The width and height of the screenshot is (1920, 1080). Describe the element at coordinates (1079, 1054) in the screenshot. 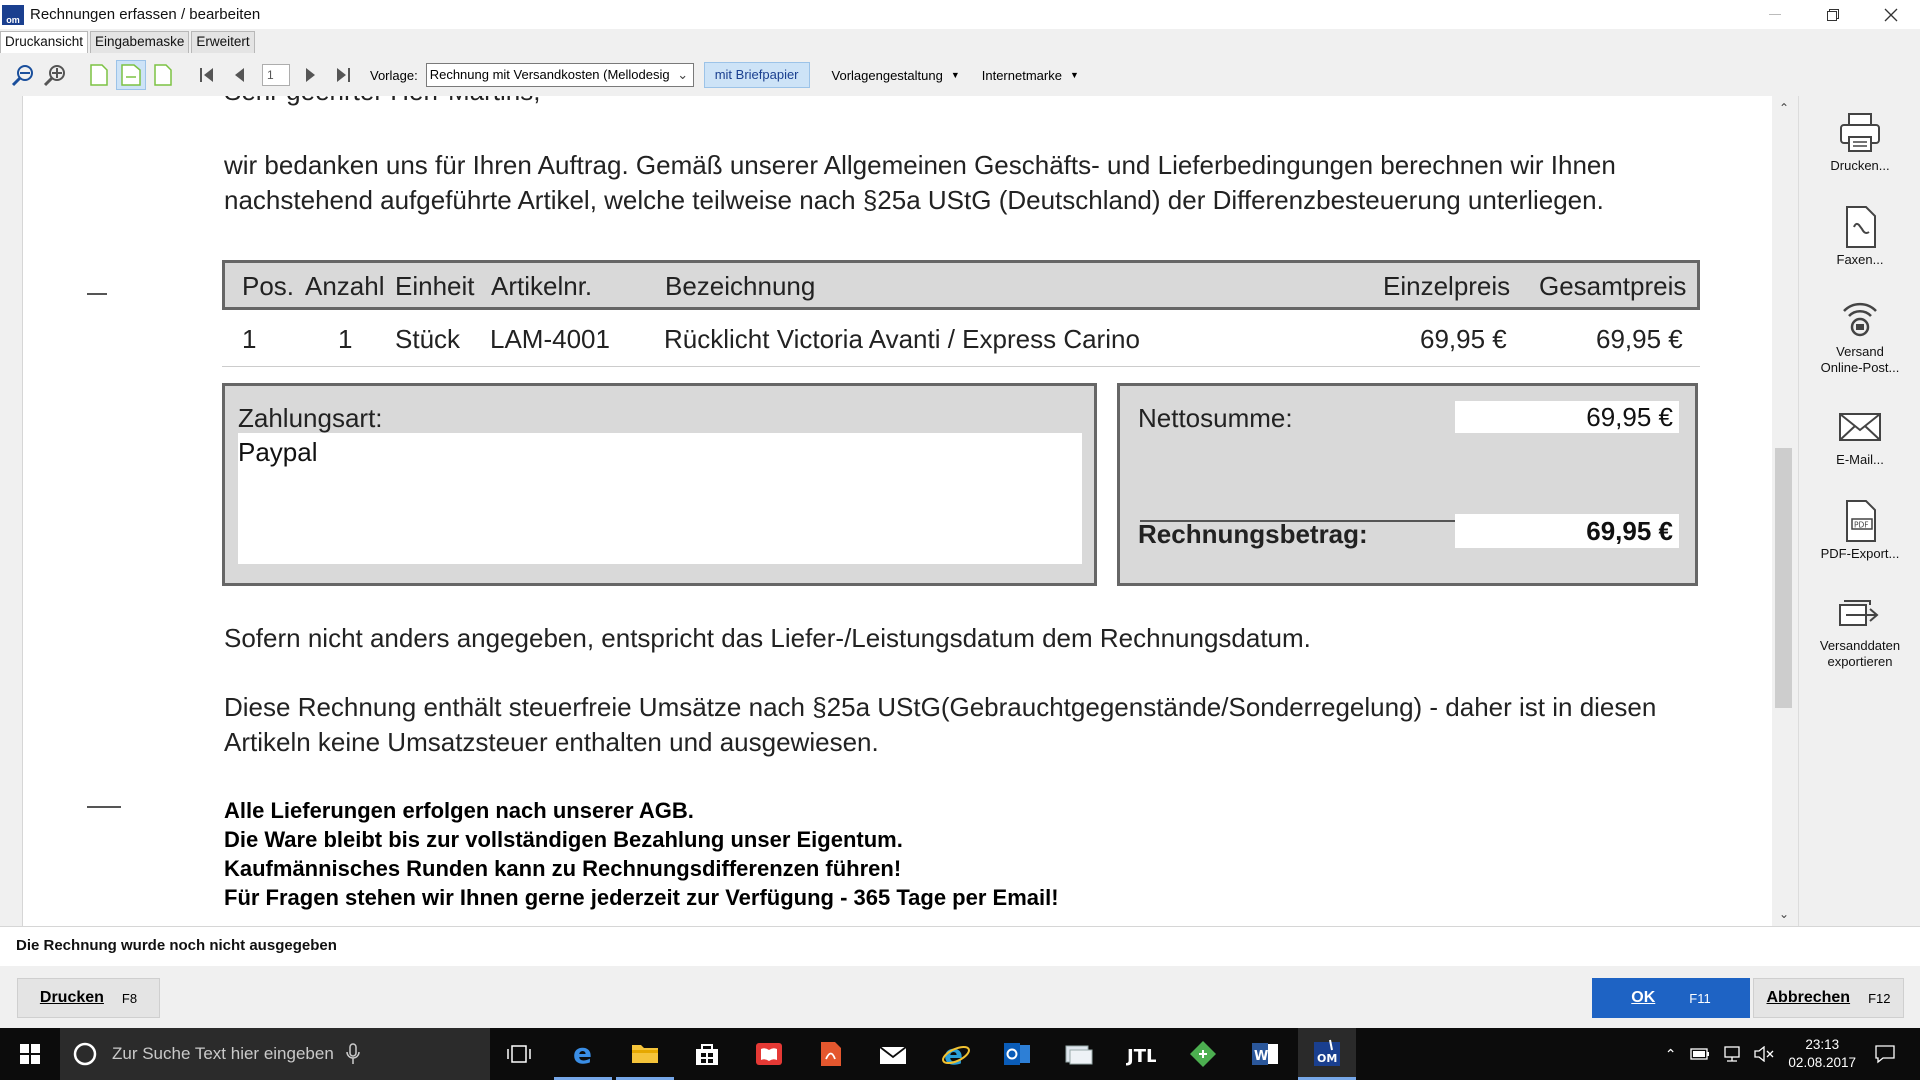

I see `window-app` at that location.